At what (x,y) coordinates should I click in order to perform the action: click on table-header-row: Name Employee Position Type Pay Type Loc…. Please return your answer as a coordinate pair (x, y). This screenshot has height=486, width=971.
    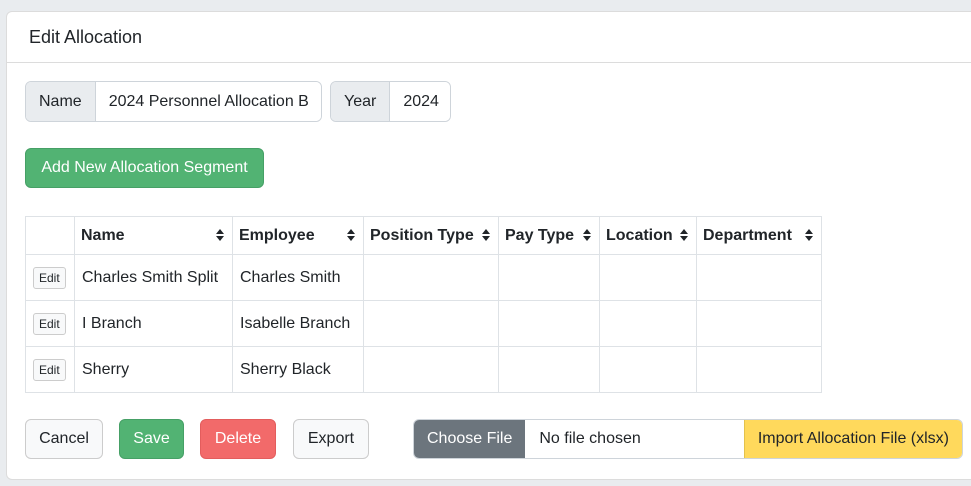
    Looking at the image, I should click on (423, 235).